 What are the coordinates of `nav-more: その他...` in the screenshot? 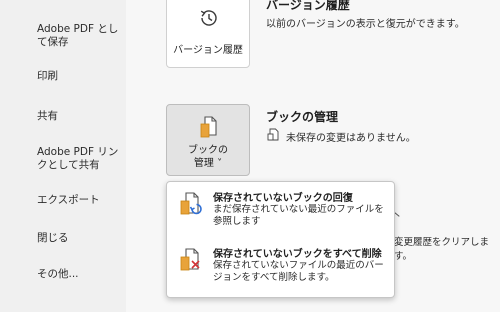 It's located at (79, 274).